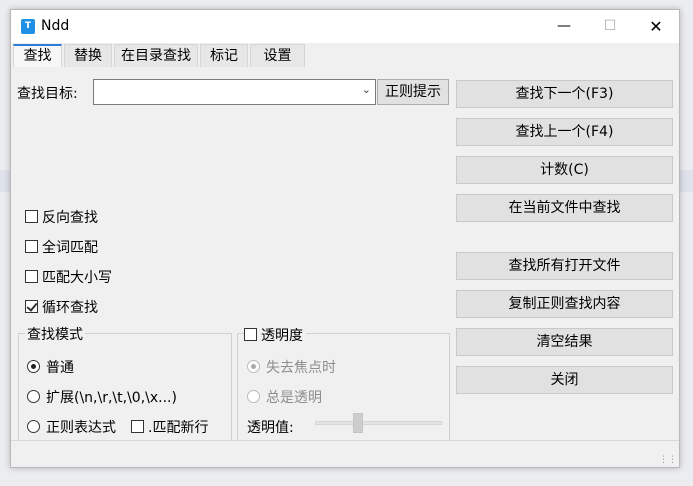  What do you see at coordinates (277, 56) in the screenshot?
I see `tab-settings: 设置` at bounding box center [277, 56].